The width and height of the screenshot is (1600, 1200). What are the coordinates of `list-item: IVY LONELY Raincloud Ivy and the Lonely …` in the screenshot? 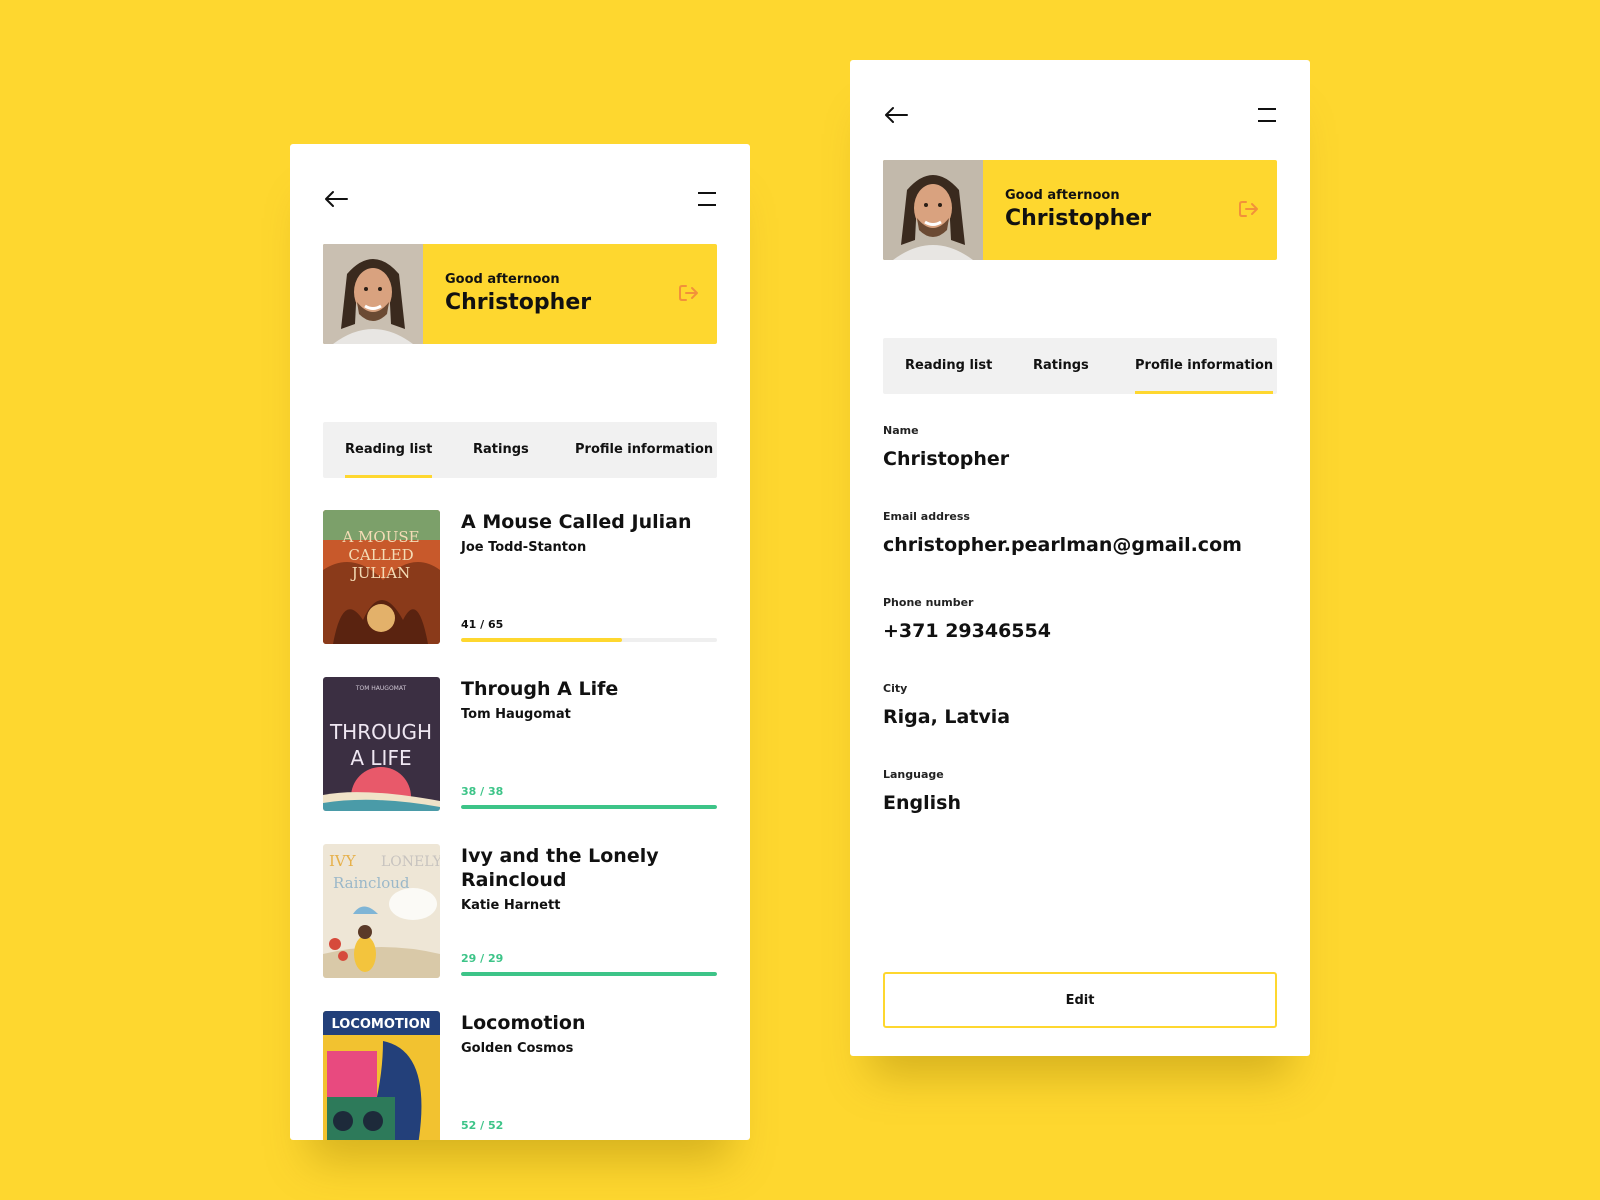 It's located at (520, 911).